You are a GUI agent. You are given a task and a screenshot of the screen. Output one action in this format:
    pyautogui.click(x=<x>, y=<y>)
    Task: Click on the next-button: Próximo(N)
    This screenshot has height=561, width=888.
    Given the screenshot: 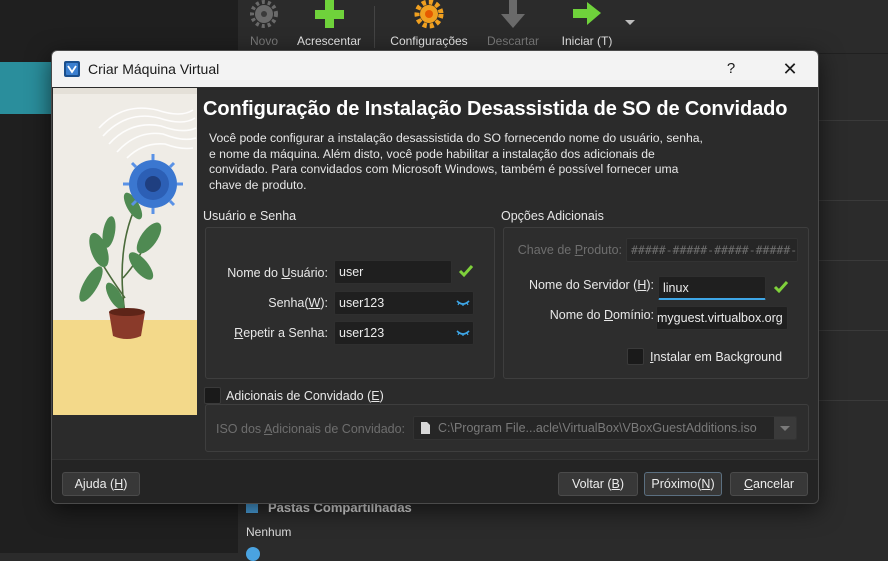 What is the action you would take?
    pyautogui.click(x=683, y=484)
    